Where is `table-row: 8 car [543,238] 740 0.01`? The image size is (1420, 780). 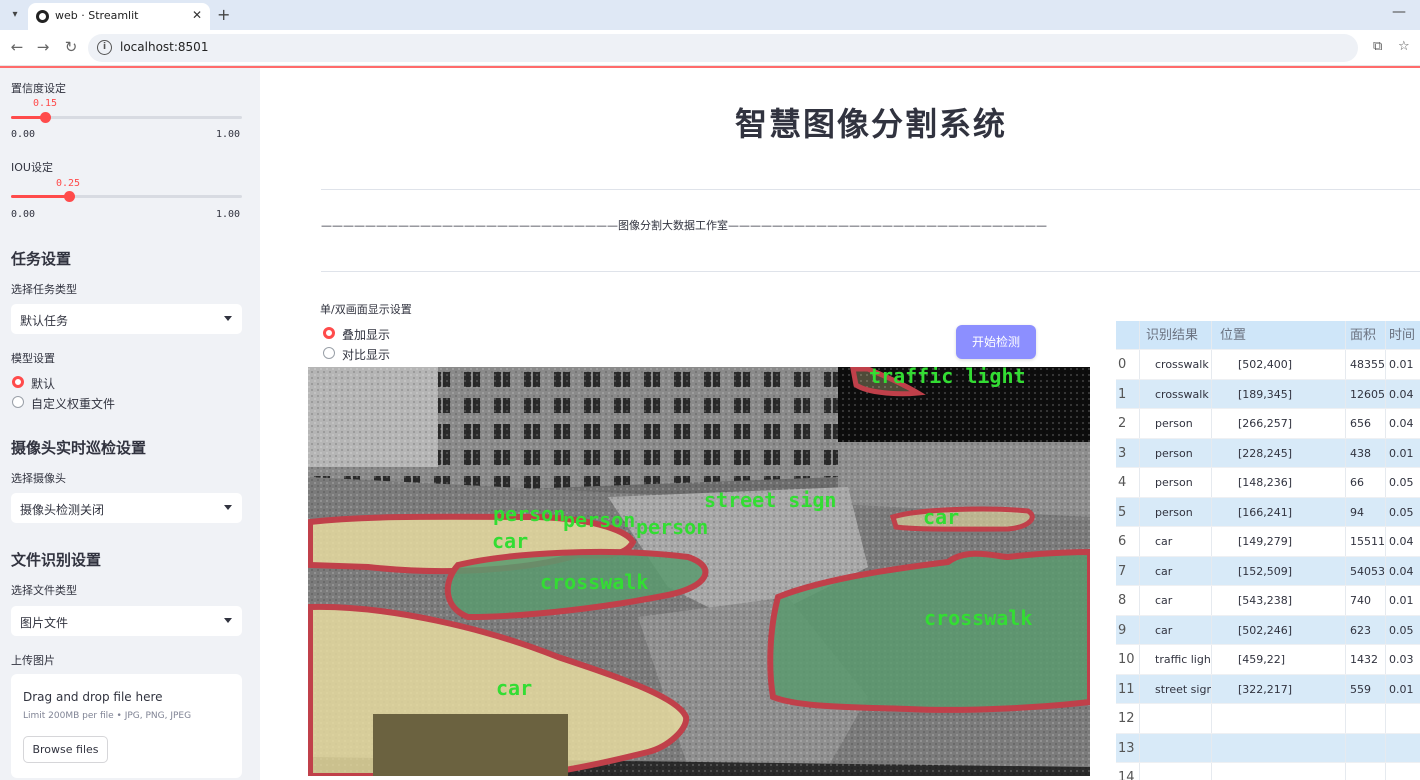 table-row: 8 car [543,238] 740 0.01 is located at coordinates (1268, 601).